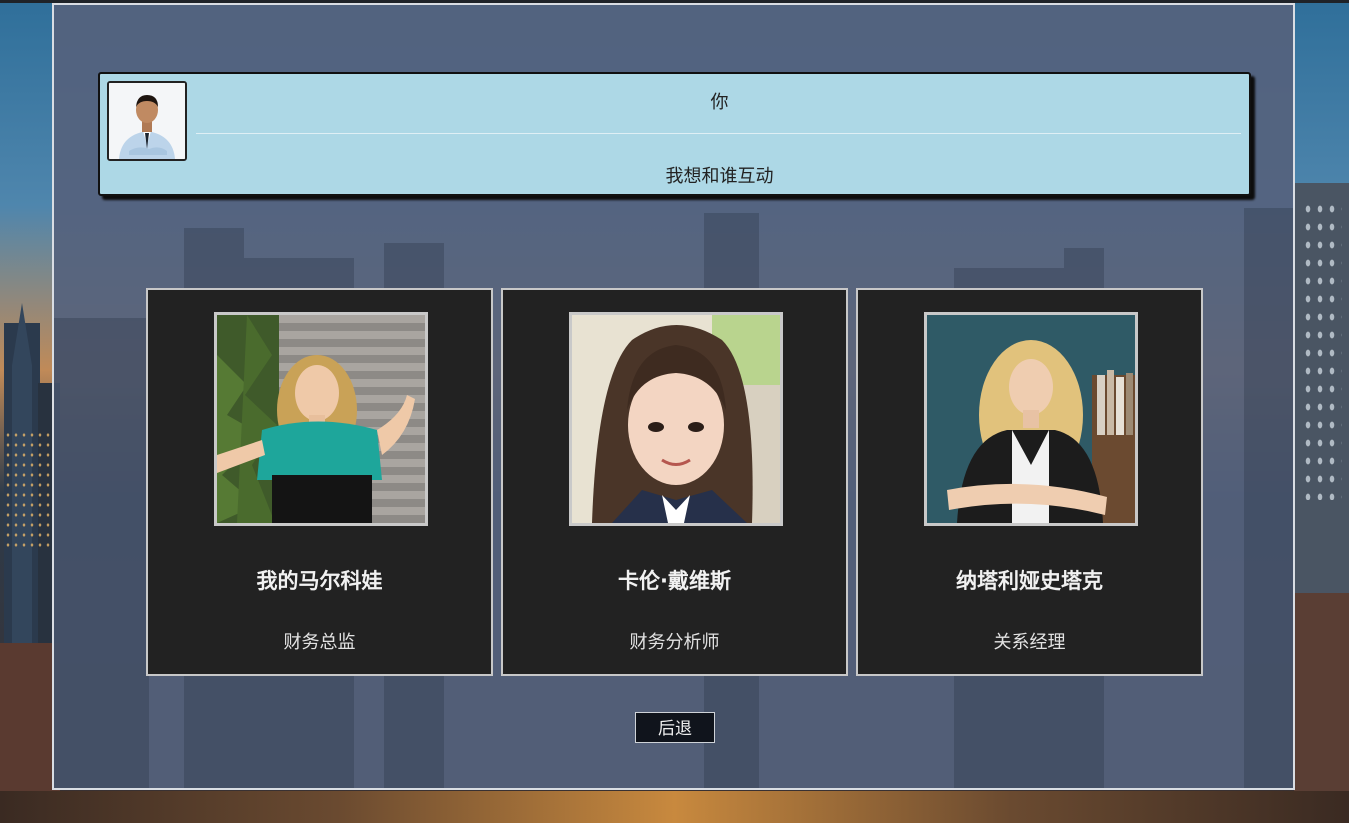 The image size is (1349, 823). I want to click on character-card: 卡伦·戴维斯 财务分析师, so click(674, 482).